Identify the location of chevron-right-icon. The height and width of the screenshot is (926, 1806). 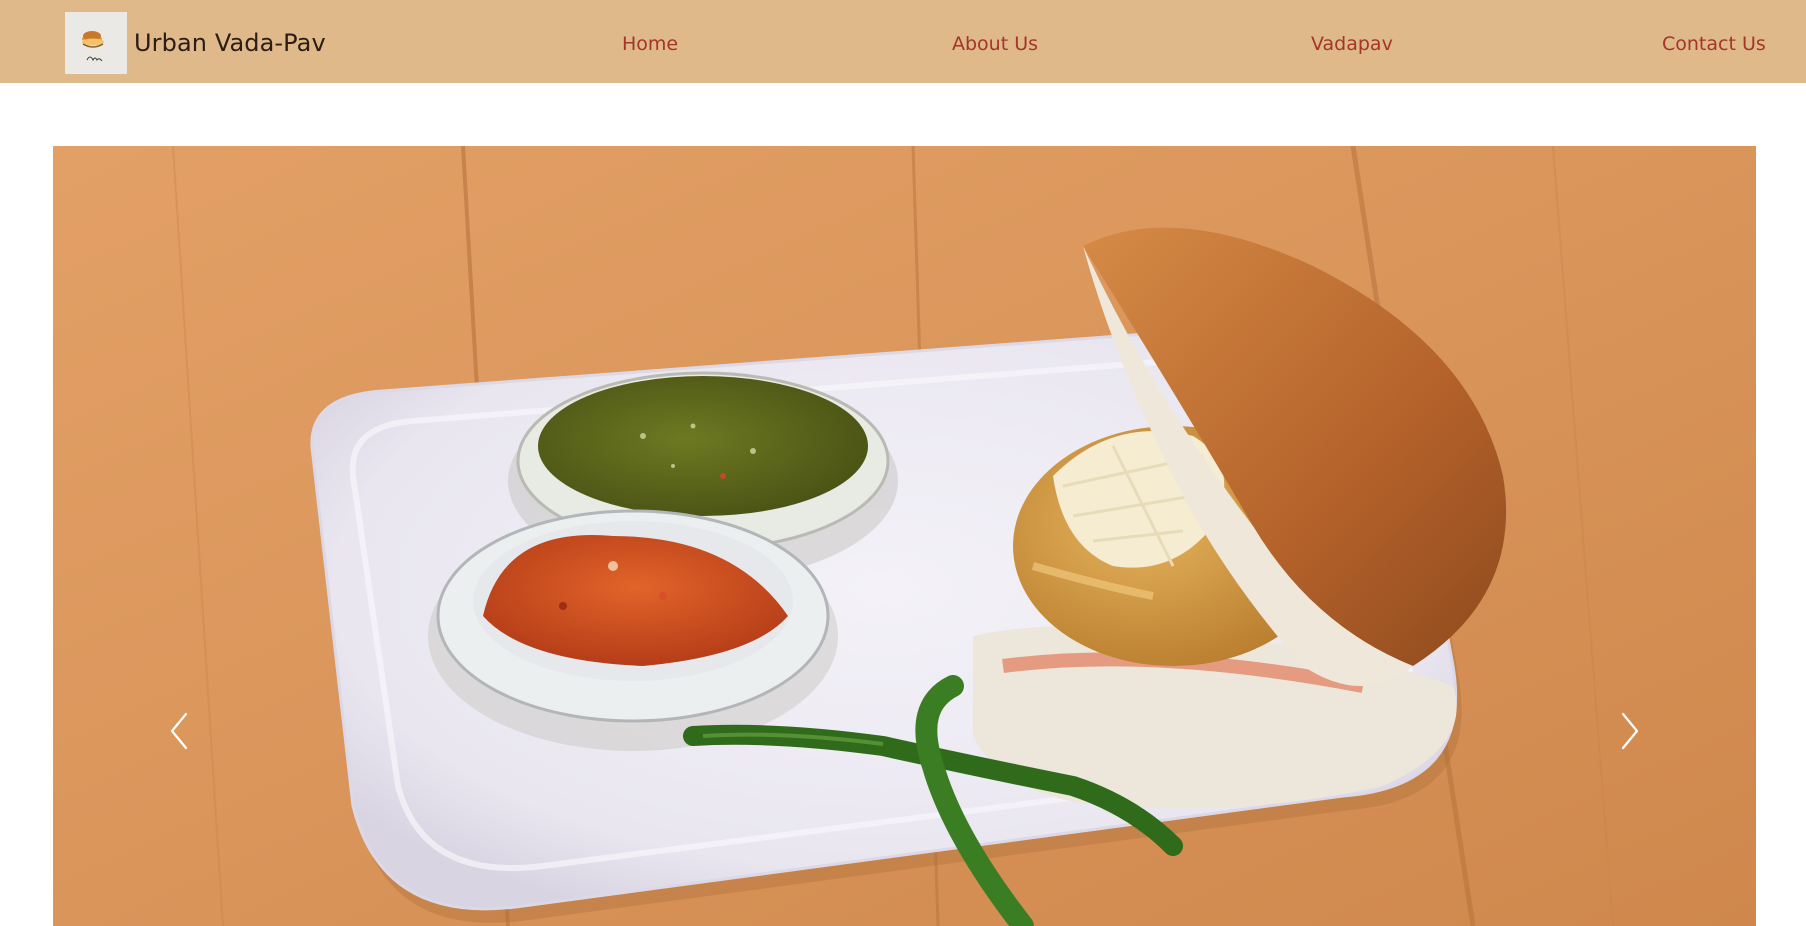
(1630, 731).